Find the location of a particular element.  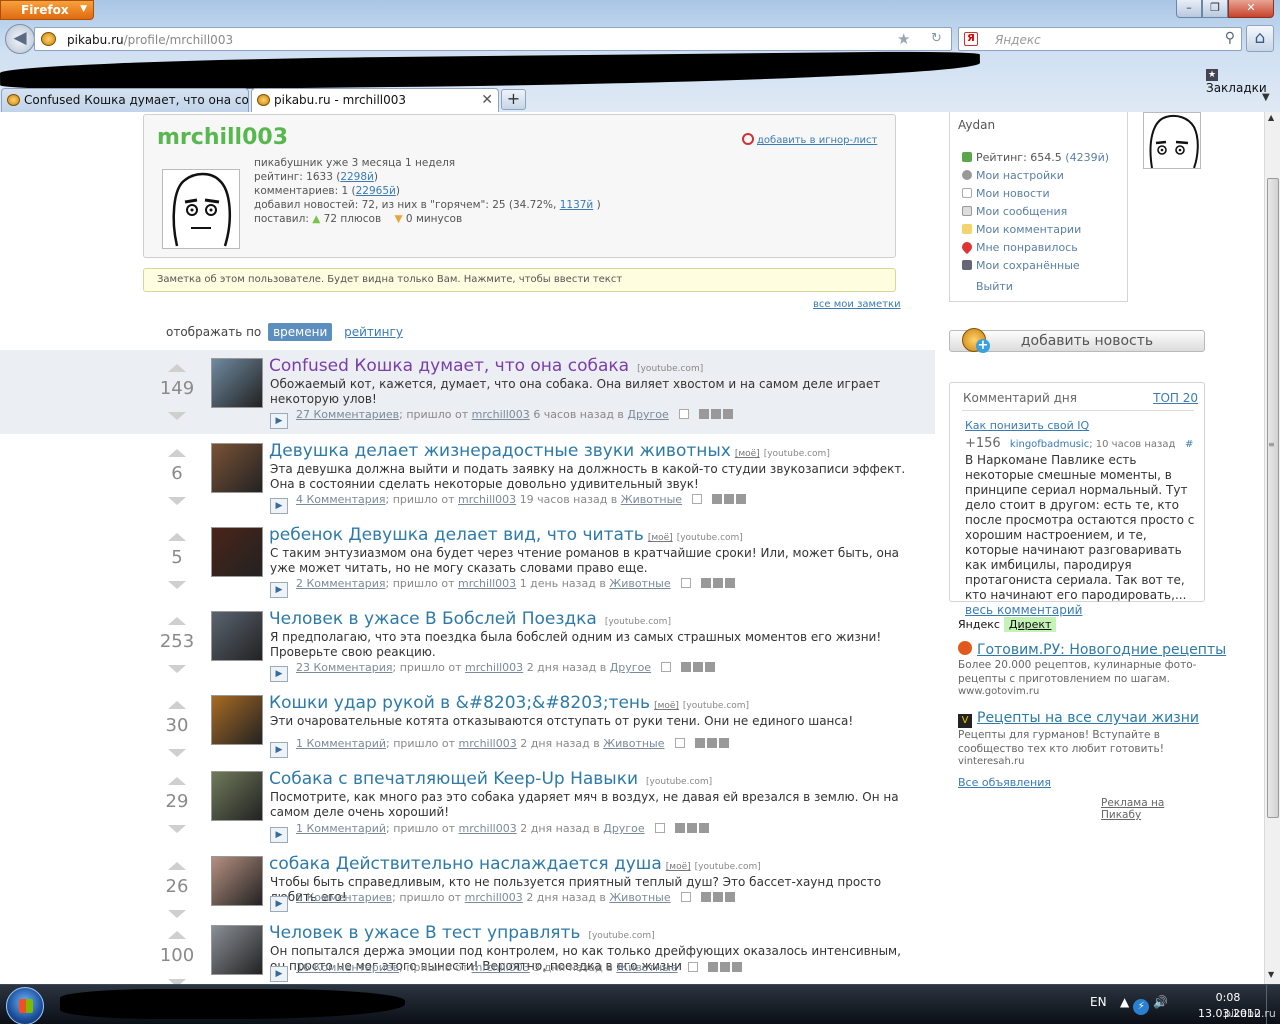

minimize-button: – is located at coordinates (1189, 9).